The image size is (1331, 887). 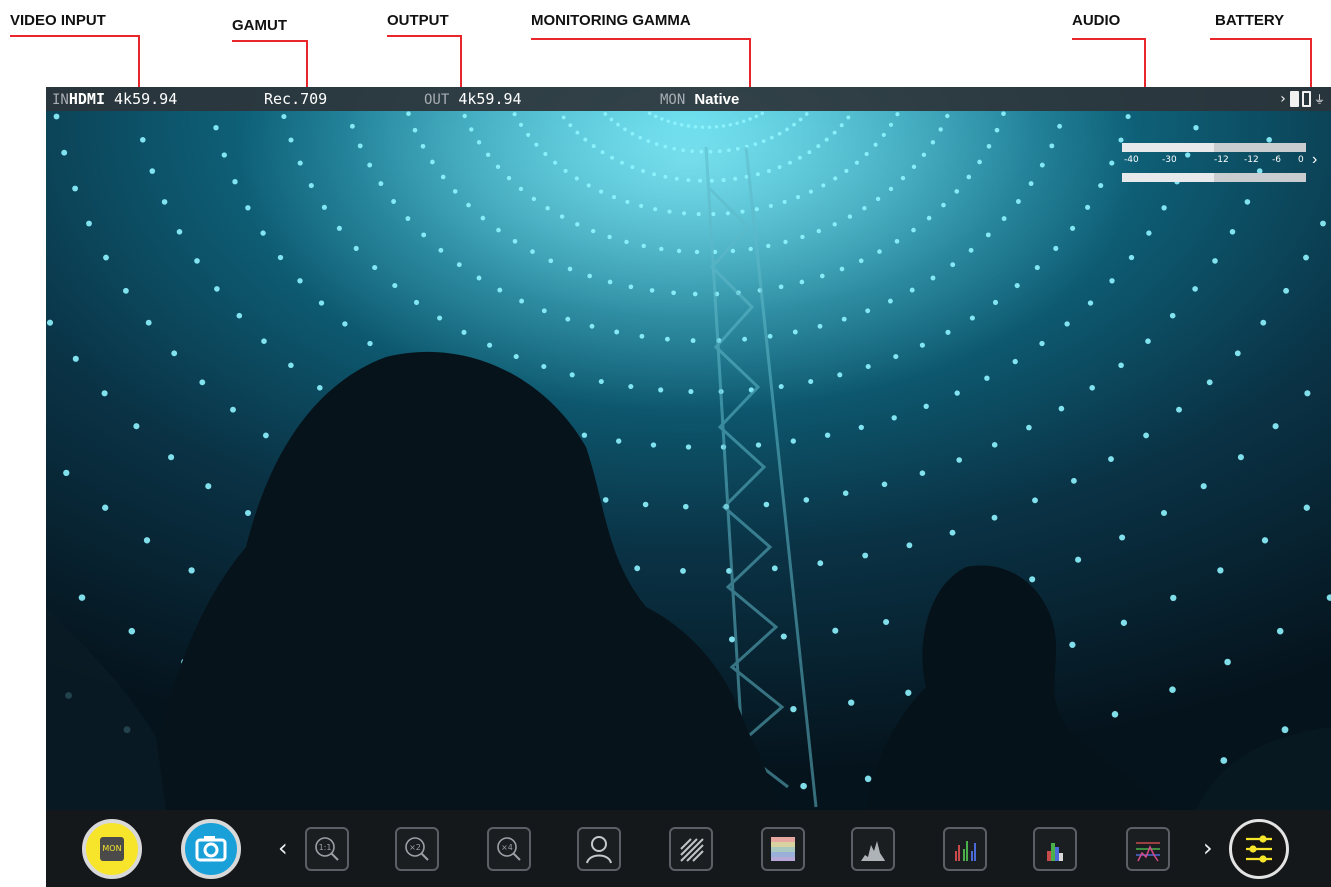 What do you see at coordinates (673, 100) in the screenshot?
I see `mon-prefix: MON` at bounding box center [673, 100].